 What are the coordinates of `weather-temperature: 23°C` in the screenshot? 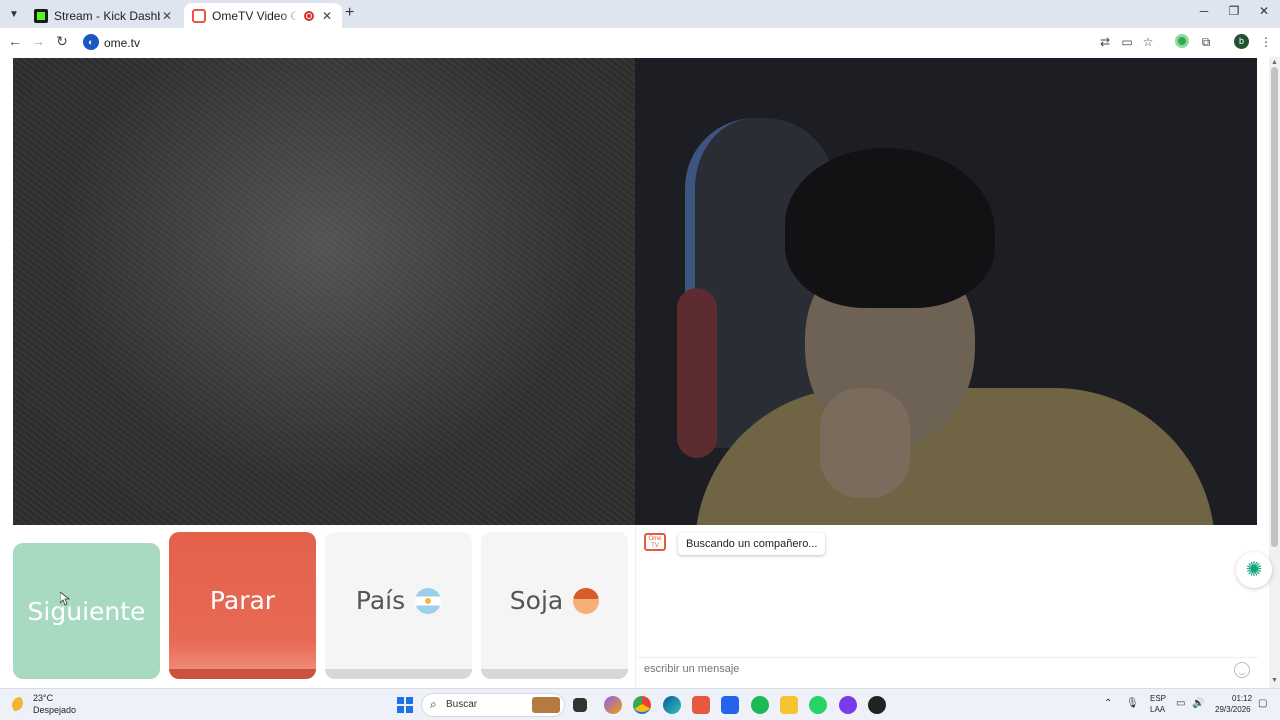 It's located at (43, 698).